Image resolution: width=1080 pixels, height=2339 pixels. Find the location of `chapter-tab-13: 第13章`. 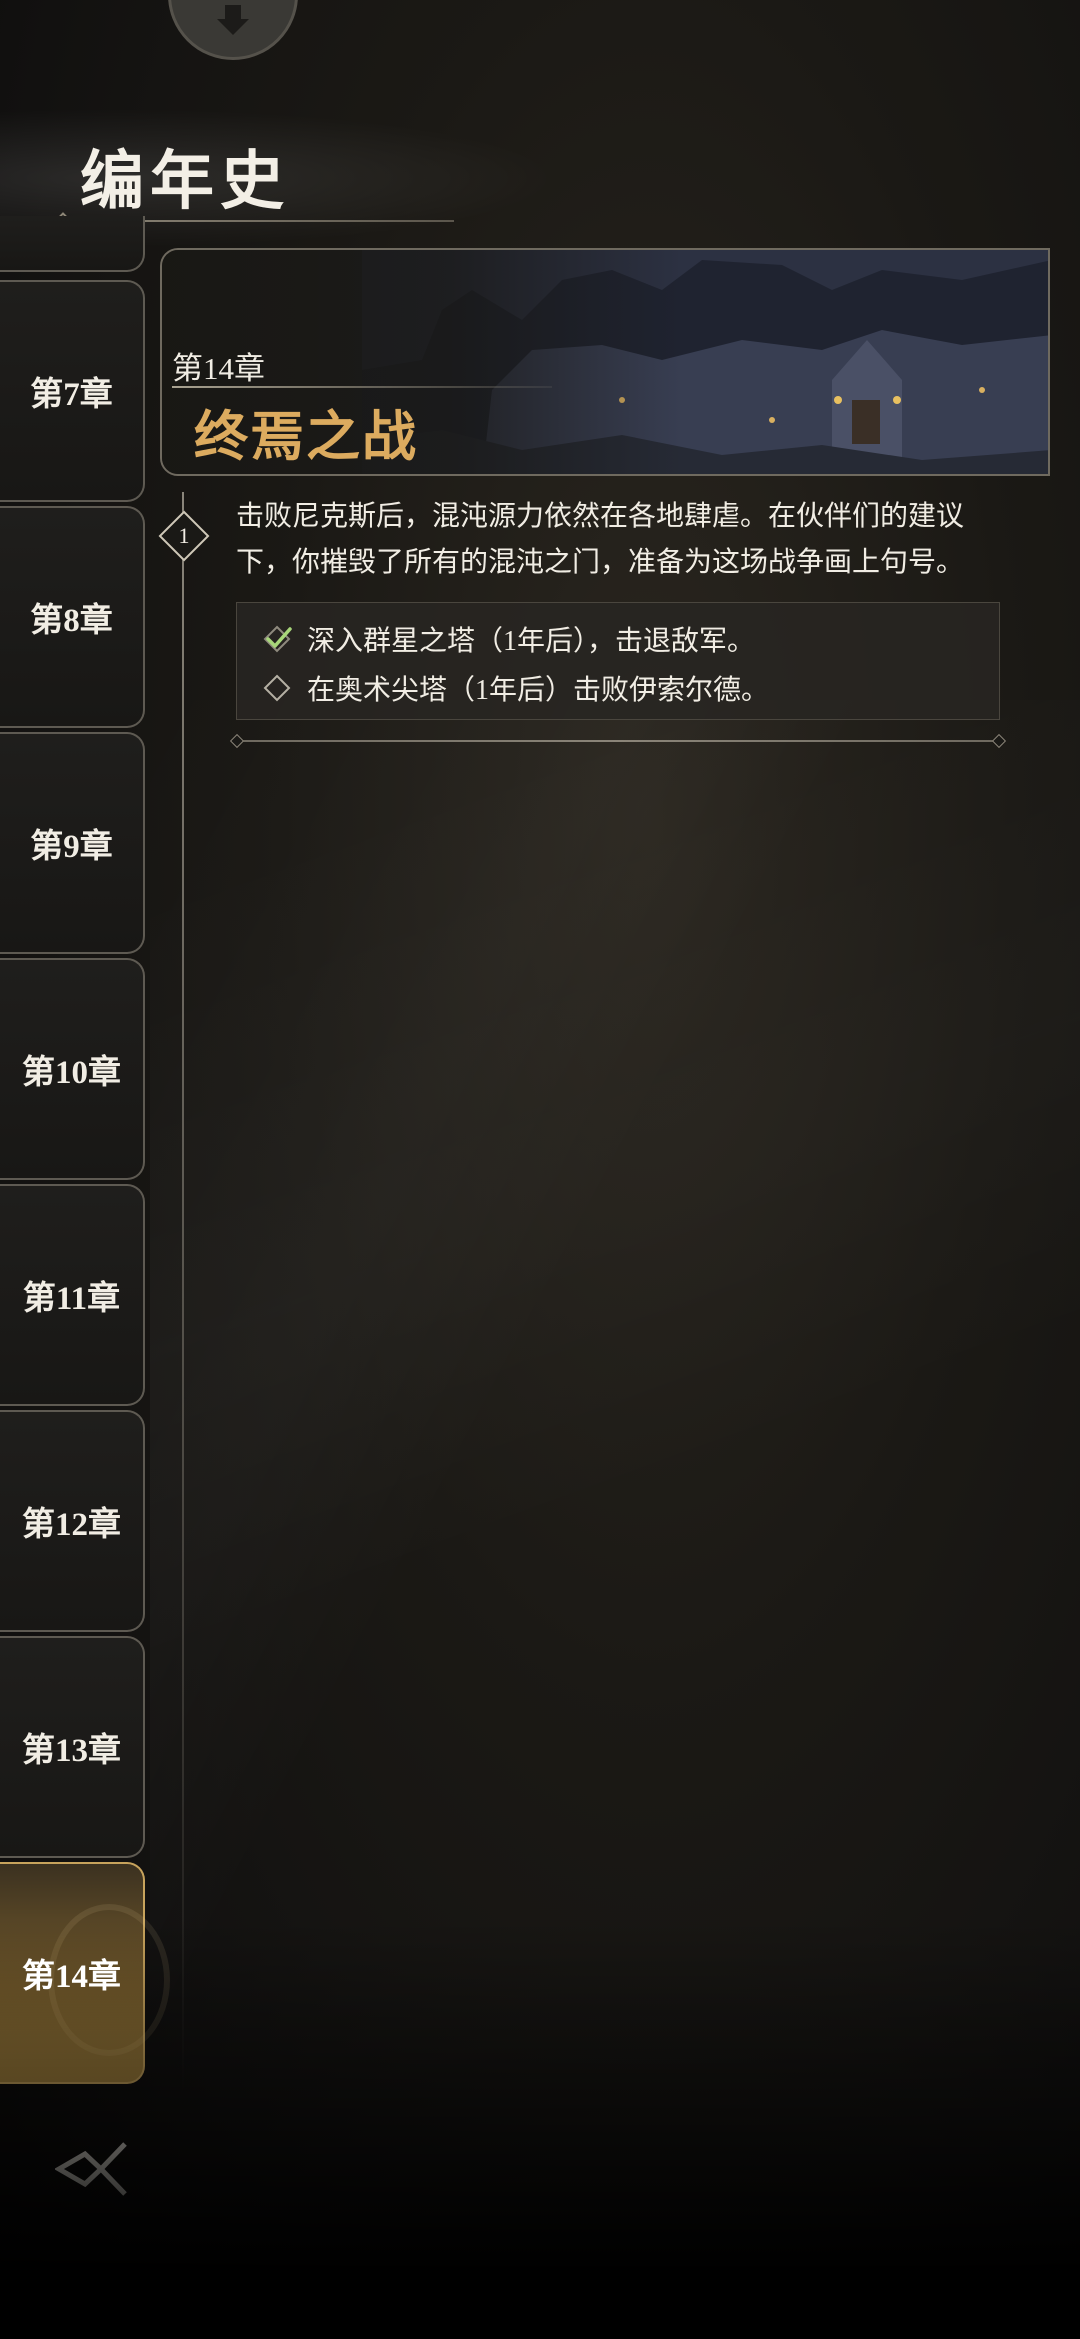

chapter-tab-13: 第13章 is located at coordinates (72, 1747).